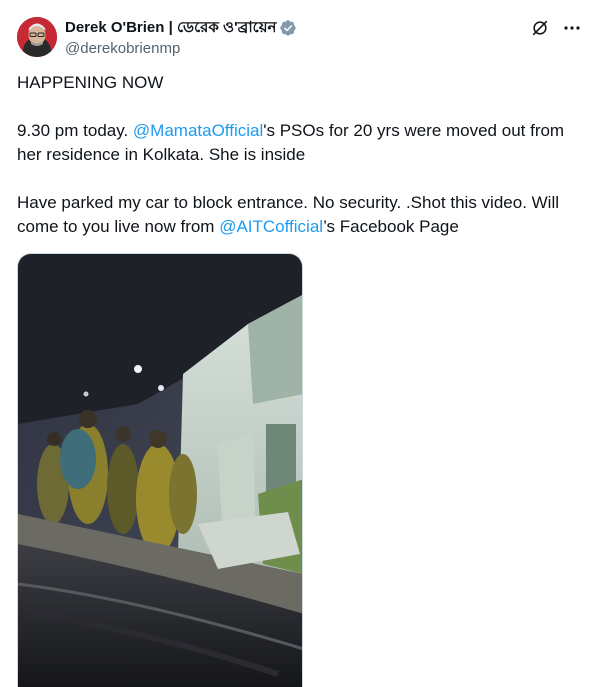 This screenshot has height=687, width=598. What do you see at coordinates (391, 226) in the screenshot?
I see `tweet-line-3-post: ’s Facebook Page` at bounding box center [391, 226].